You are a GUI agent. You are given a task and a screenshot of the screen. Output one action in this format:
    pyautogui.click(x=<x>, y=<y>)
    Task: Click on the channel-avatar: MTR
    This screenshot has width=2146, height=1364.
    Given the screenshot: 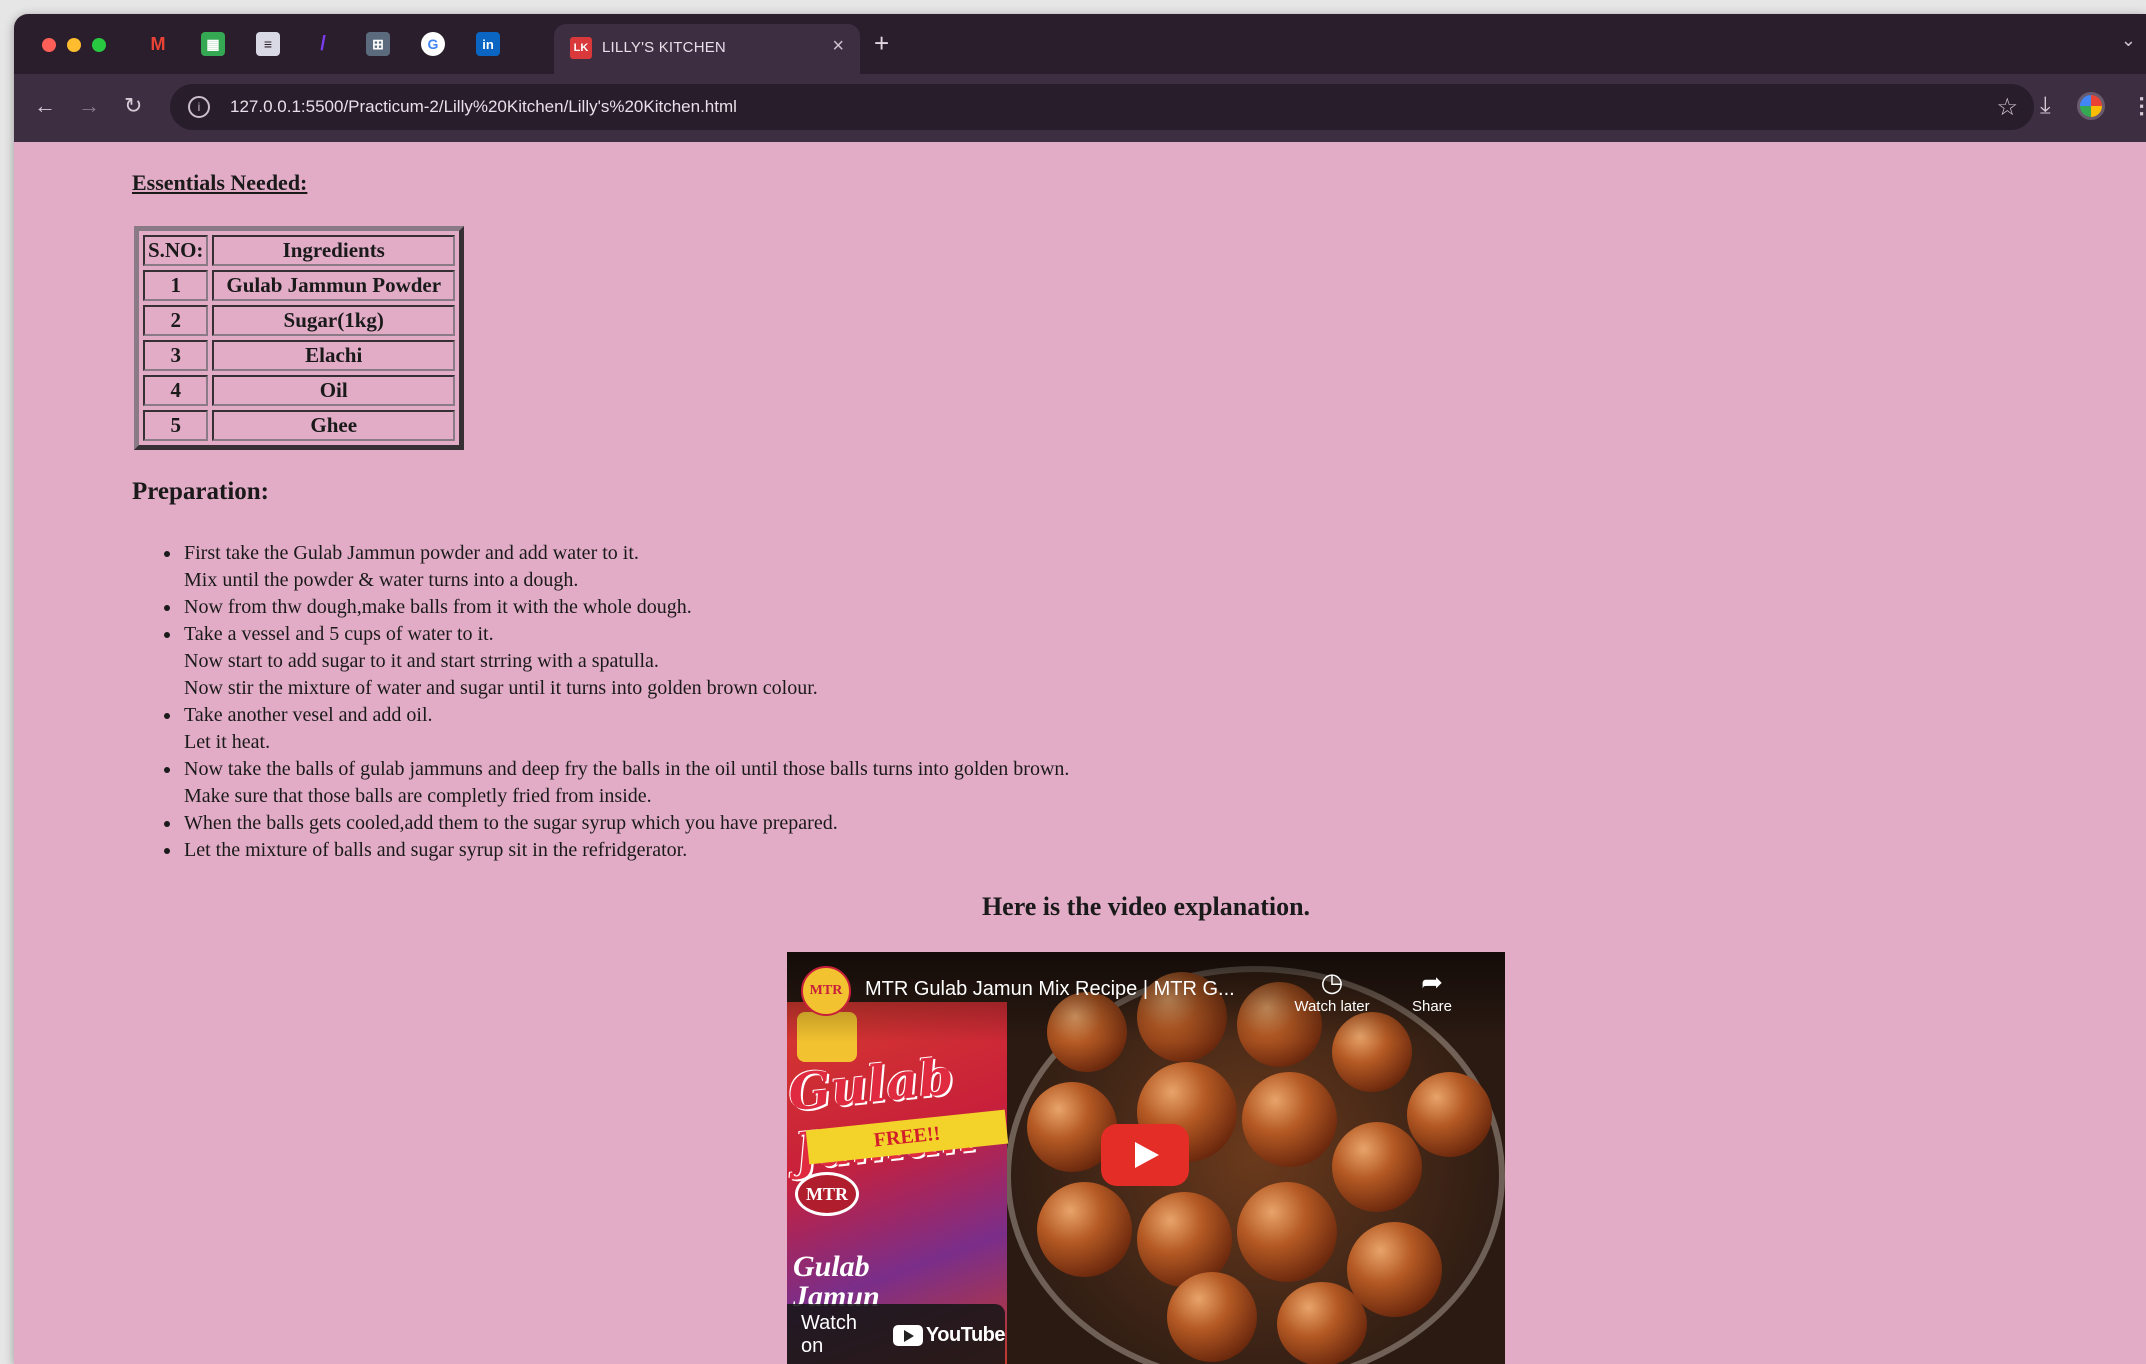 What is the action you would take?
    pyautogui.click(x=826, y=991)
    